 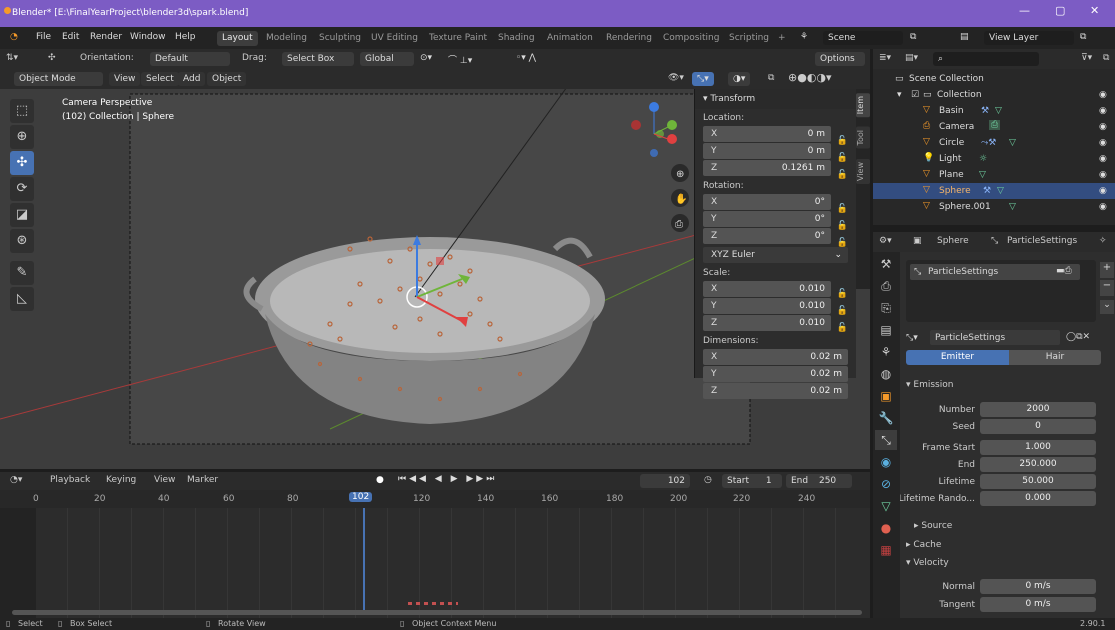 What do you see at coordinates (767, 236) in the screenshot?
I see `rotation-z-field: Z 0°` at bounding box center [767, 236].